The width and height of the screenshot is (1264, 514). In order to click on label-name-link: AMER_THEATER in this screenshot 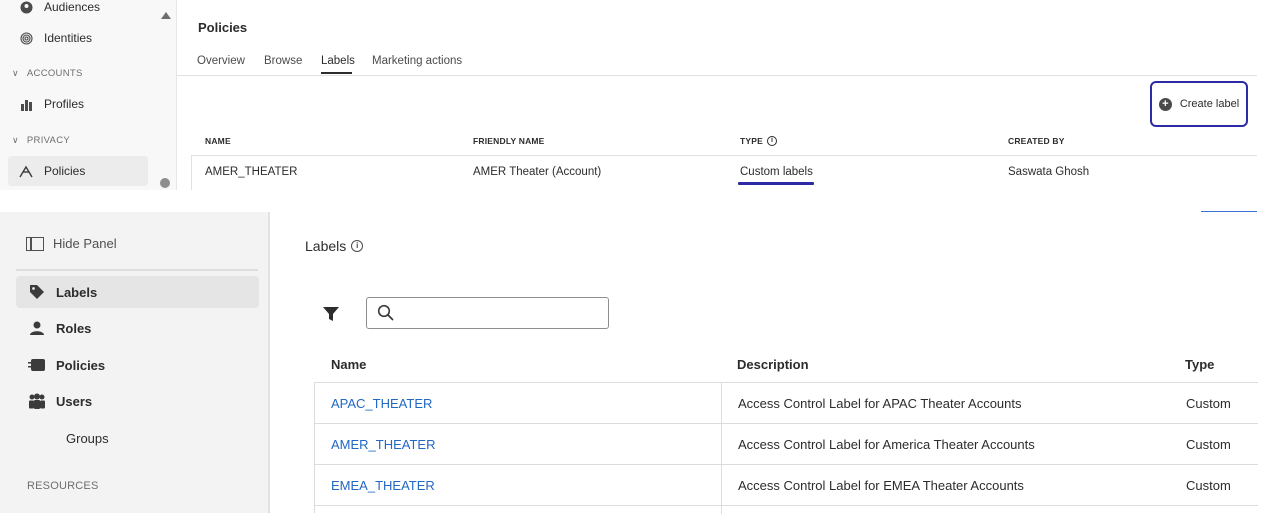, I will do `click(383, 444)`.